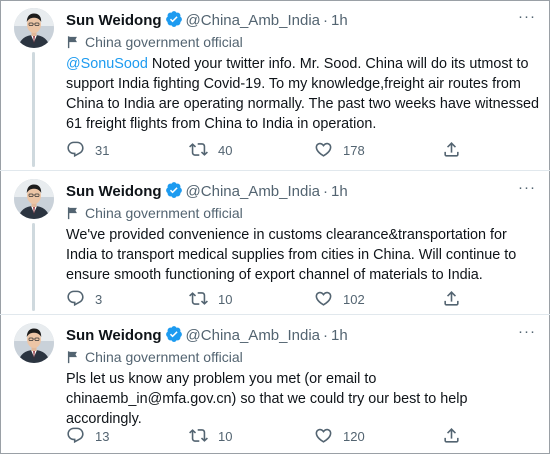 This screenshot has height=454, width=550. I want to click on reply-count: 31, so click(102, 150).